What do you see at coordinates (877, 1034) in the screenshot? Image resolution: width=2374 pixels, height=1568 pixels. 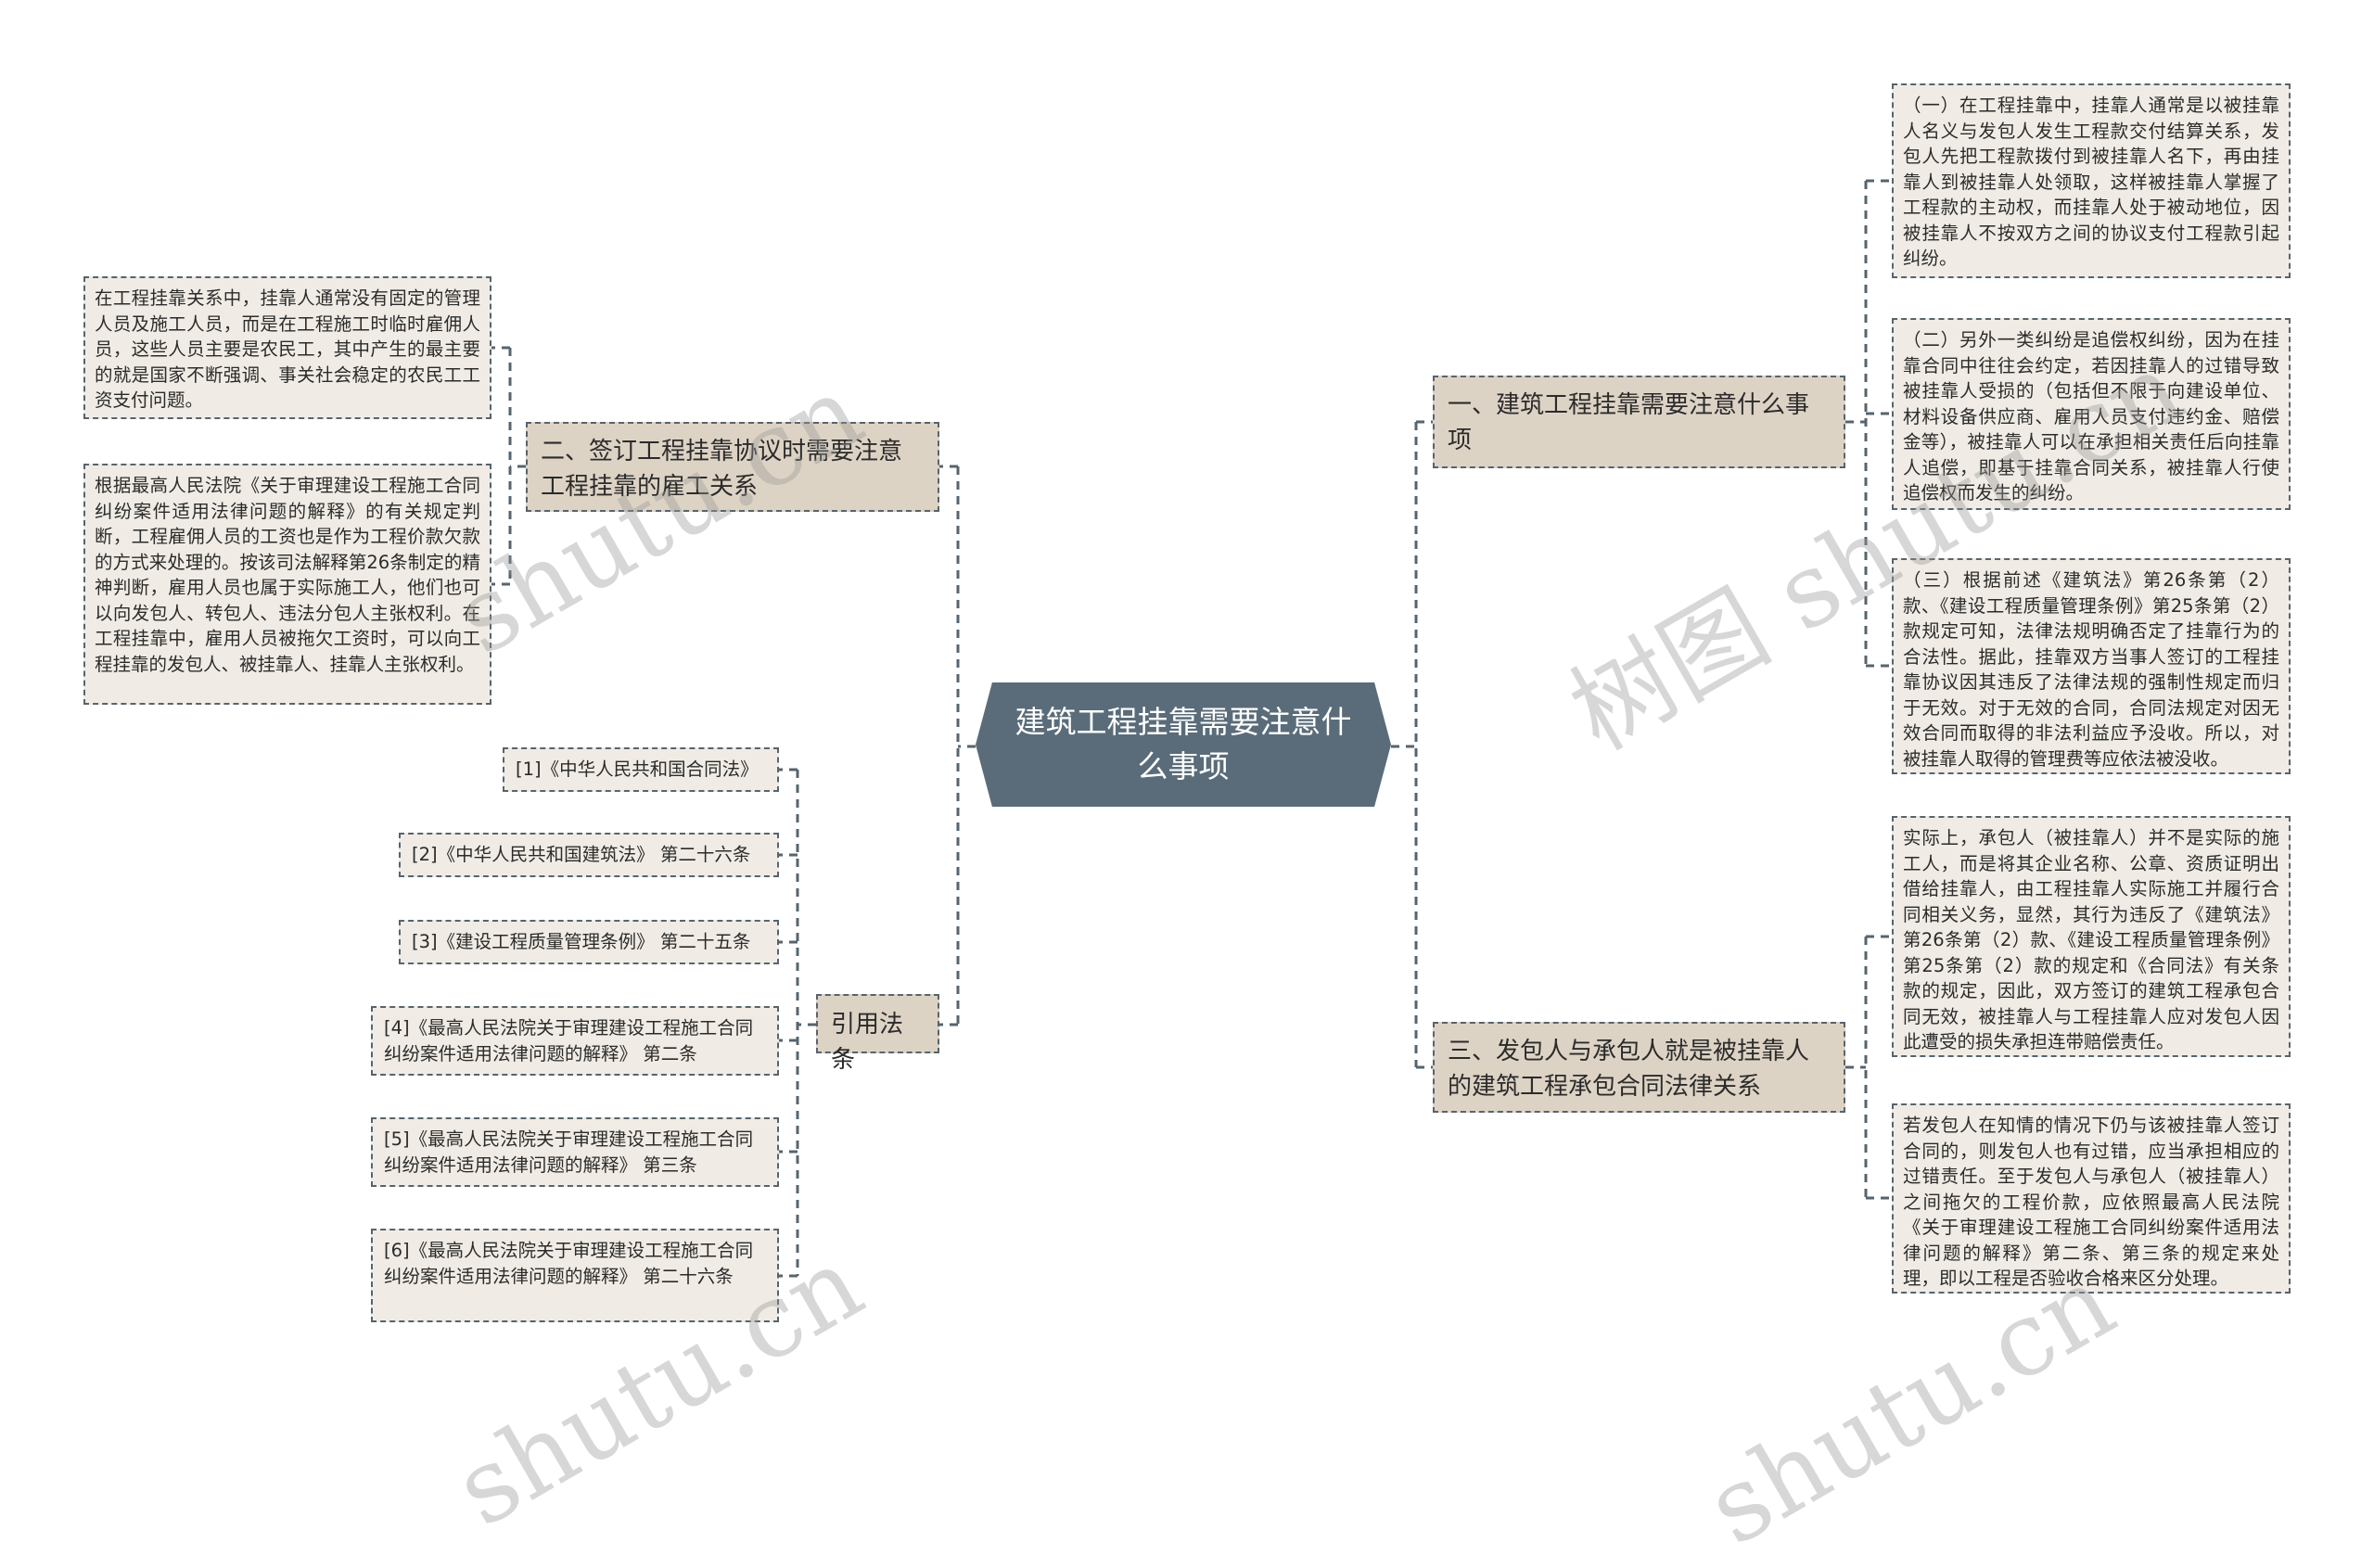 I see `branch-references: 引用法条` at bounding box center [877, 1034].